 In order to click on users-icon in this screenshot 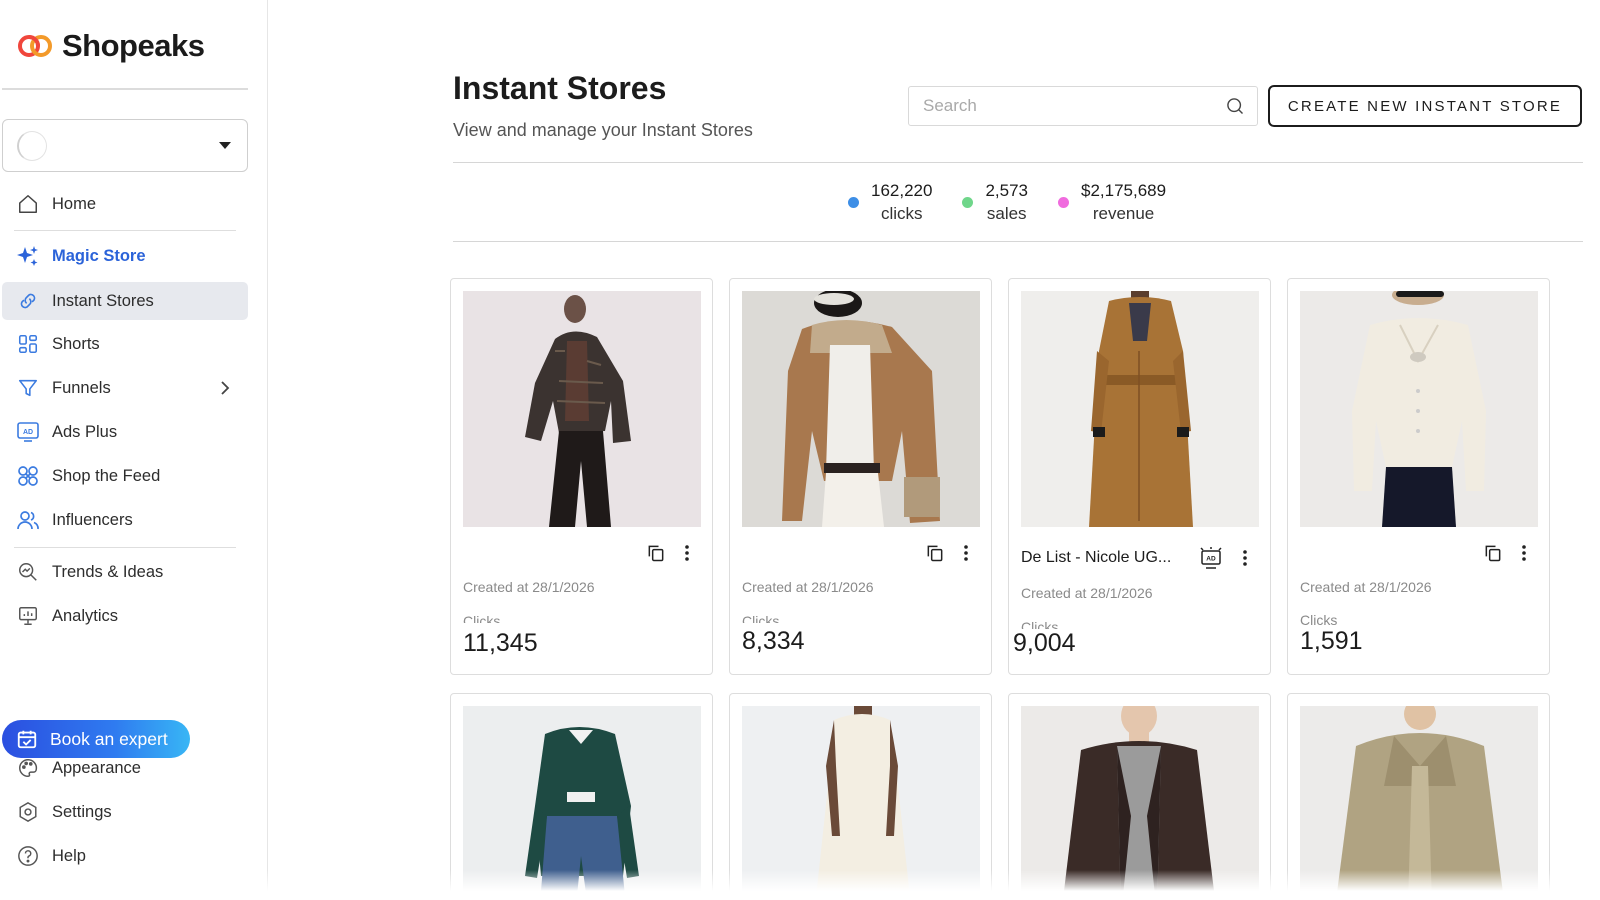, I will do `click(28, 520)`.